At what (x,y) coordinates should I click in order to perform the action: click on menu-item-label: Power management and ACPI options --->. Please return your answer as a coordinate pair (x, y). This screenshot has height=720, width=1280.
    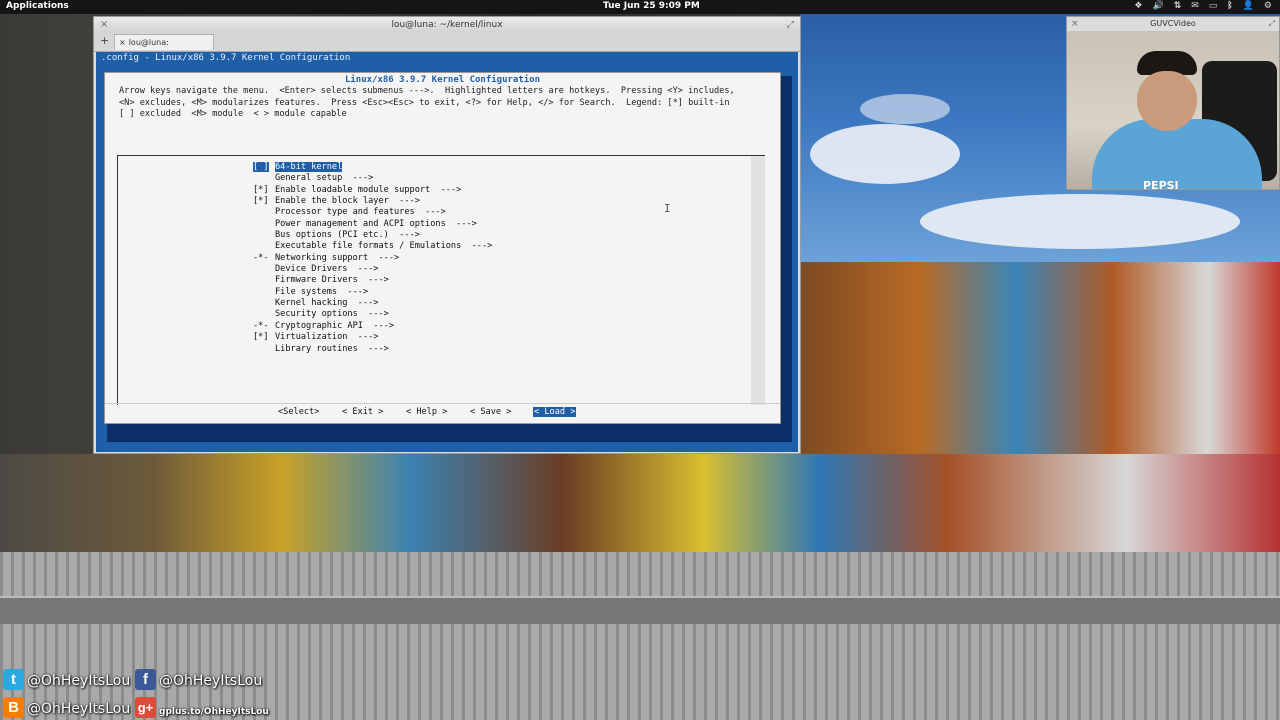
    Looking at the image, I should click on (376, 223).